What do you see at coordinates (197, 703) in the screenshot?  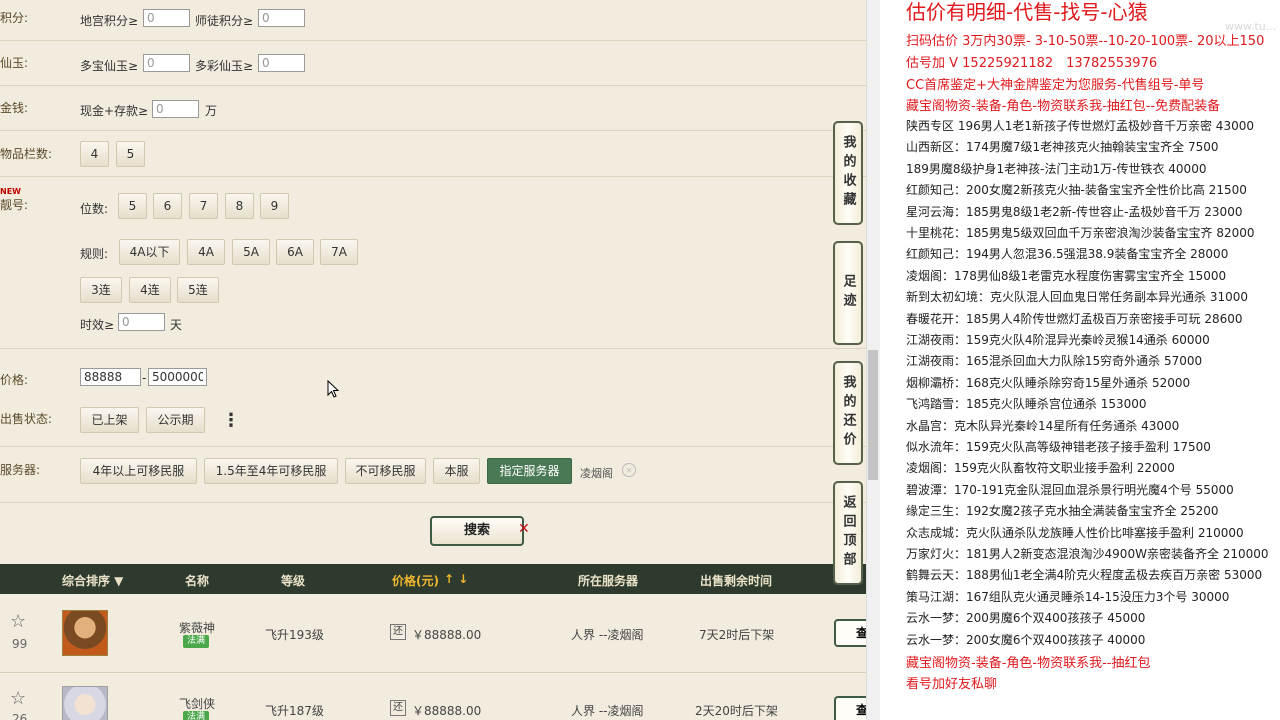 I see `role-name: 飞剑侠` at bounding box center [197, 703].